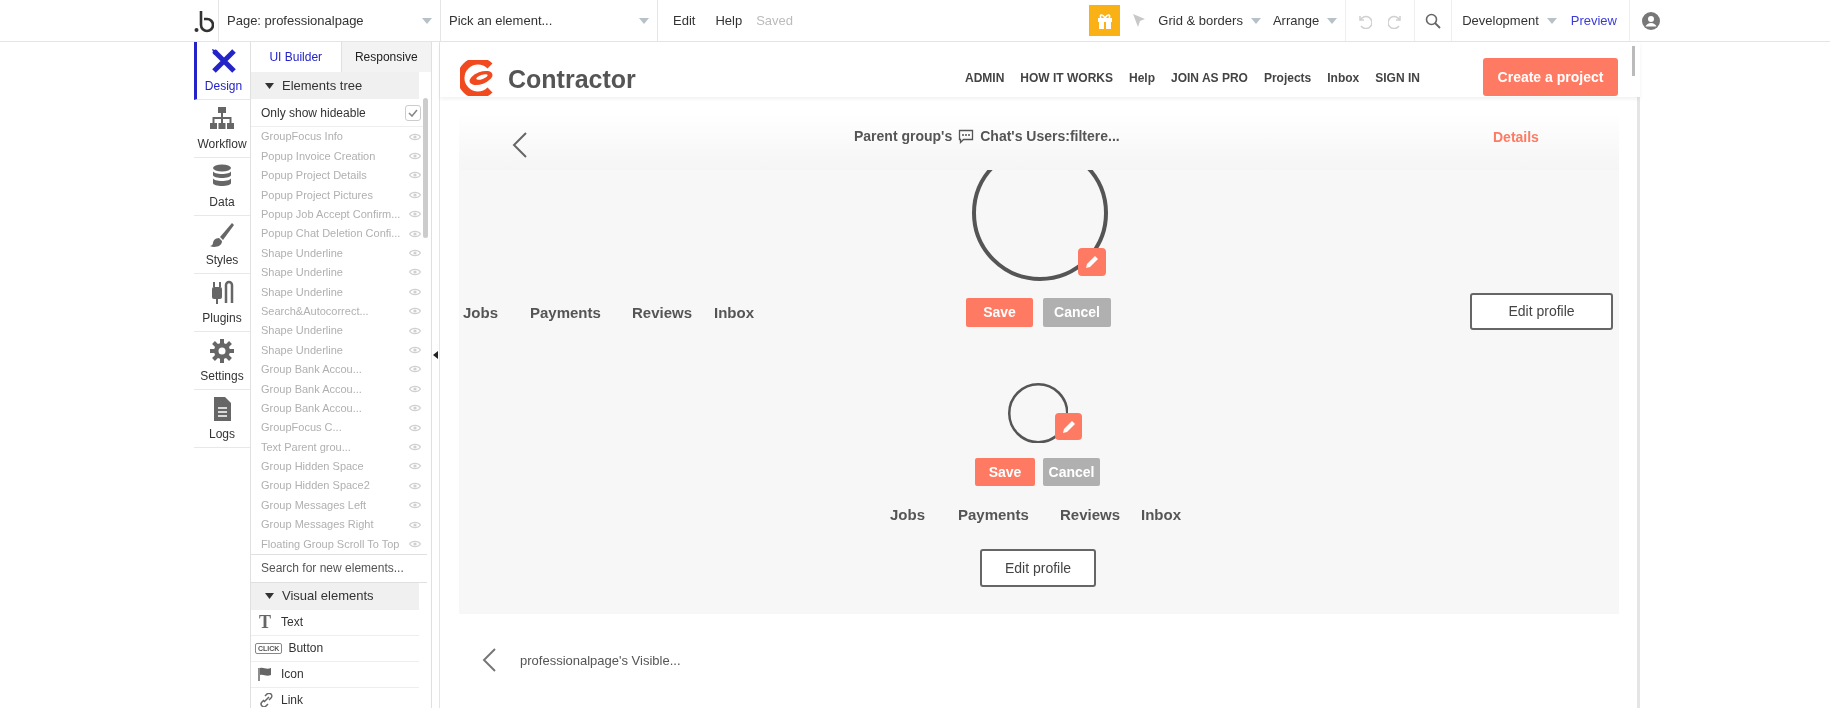  Describe the element at coordinates (1309, 20) in the screenshot. I see `arrange-dropdown: Arrange` at that location.